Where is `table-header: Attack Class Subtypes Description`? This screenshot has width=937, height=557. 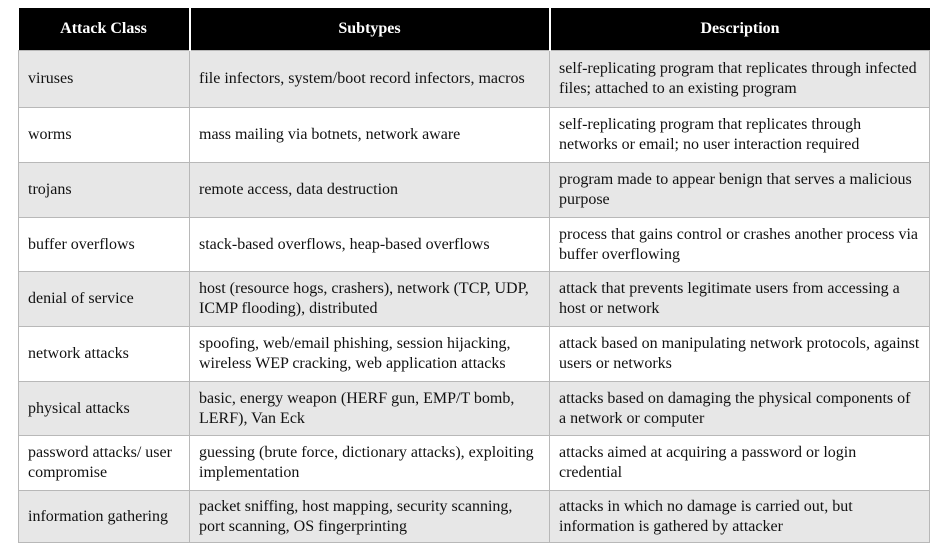 table-header: Attack Class Subtypes Description is located at coordinates (474, 29).